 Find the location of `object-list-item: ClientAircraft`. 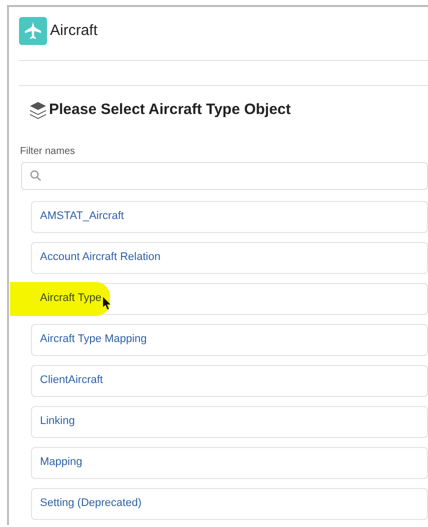

object-list-item: ClientAircraft is located at coordinates (229, 380).